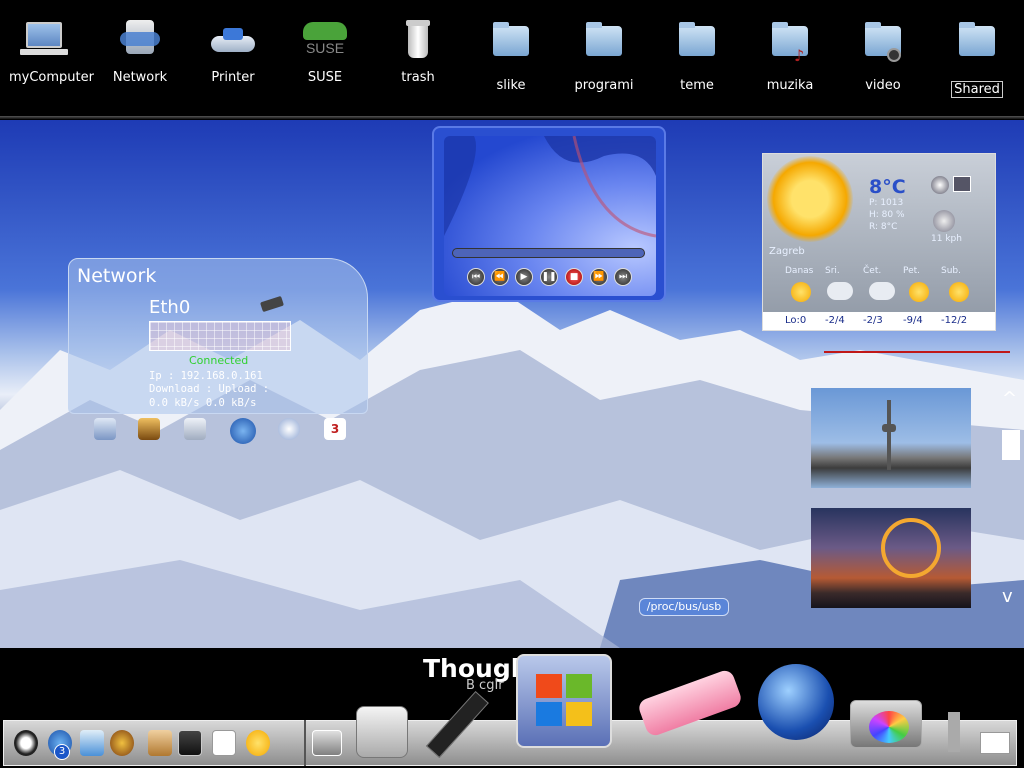  I want to click on folder-icon, so click(697, 46).